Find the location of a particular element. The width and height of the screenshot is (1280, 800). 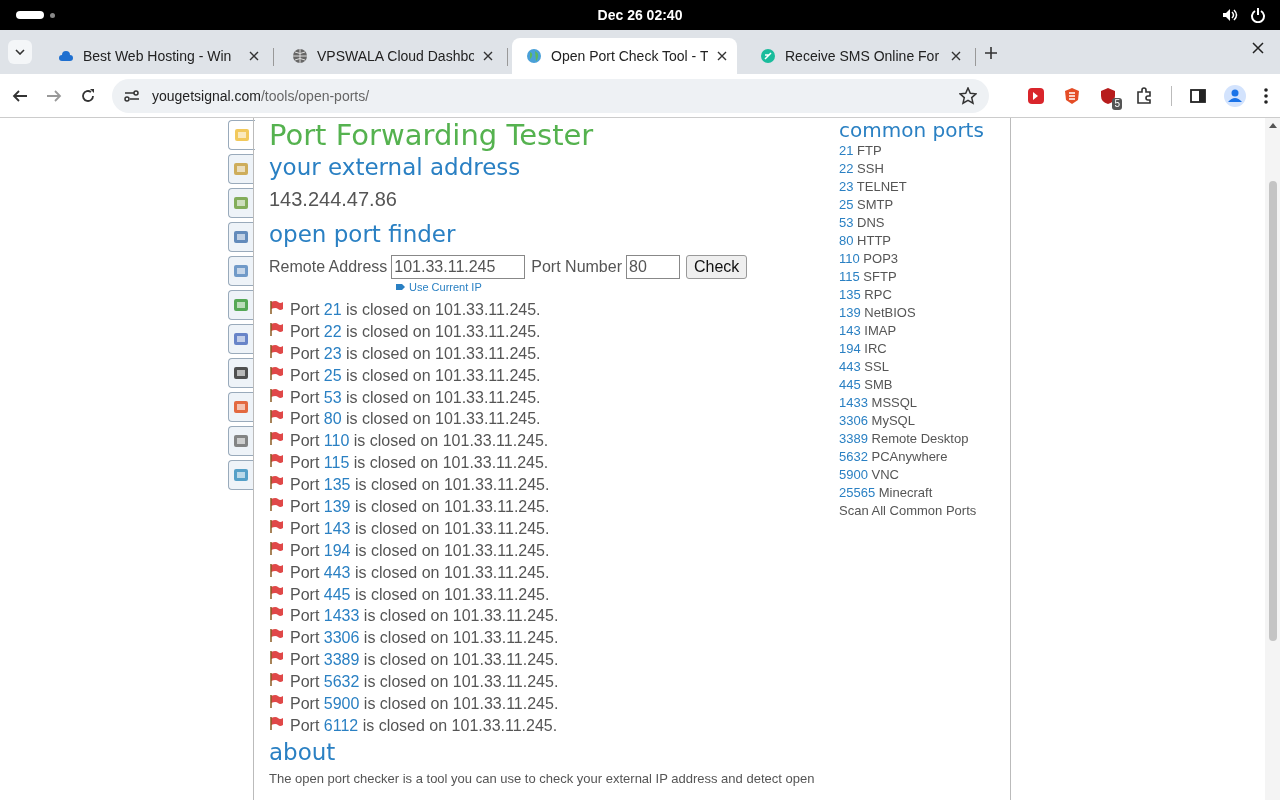

common-port-link: 115 SFTP is located at coordinates (924, 277).